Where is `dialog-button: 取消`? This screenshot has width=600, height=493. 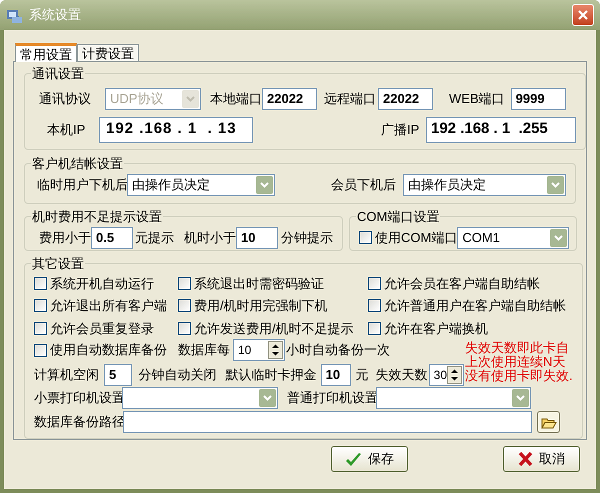
dialog-button: 取消 is located at coordinates (541, 459).